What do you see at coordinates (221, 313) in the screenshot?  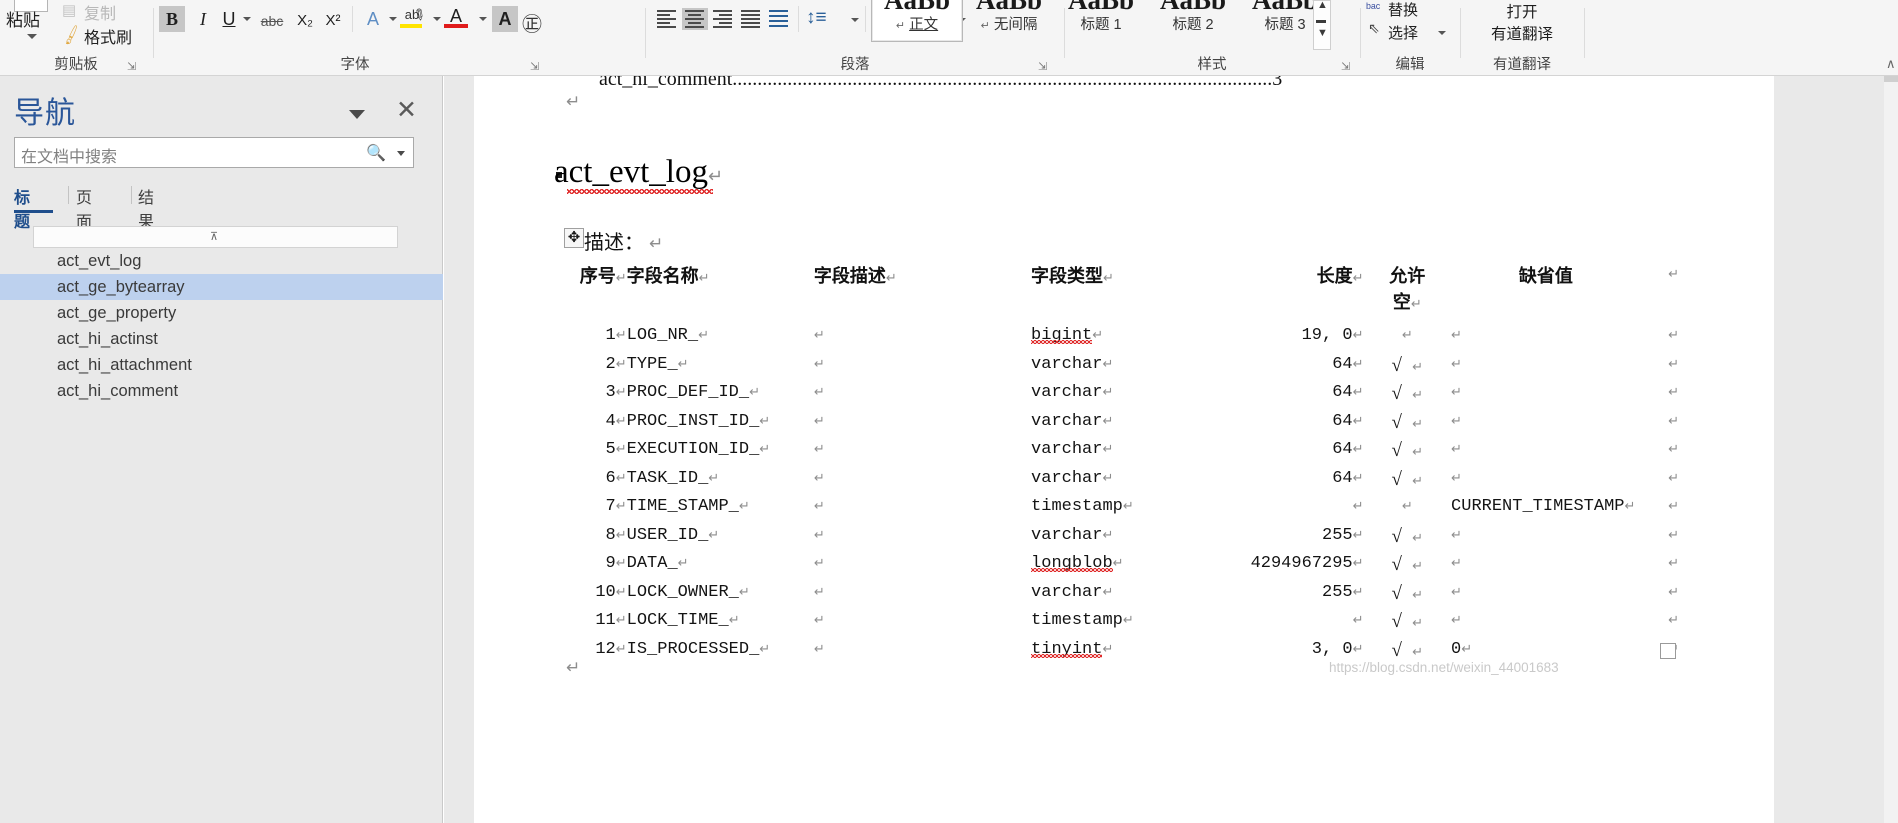 I see `list-item: act_ge_property` at bounding box center [221, 313].